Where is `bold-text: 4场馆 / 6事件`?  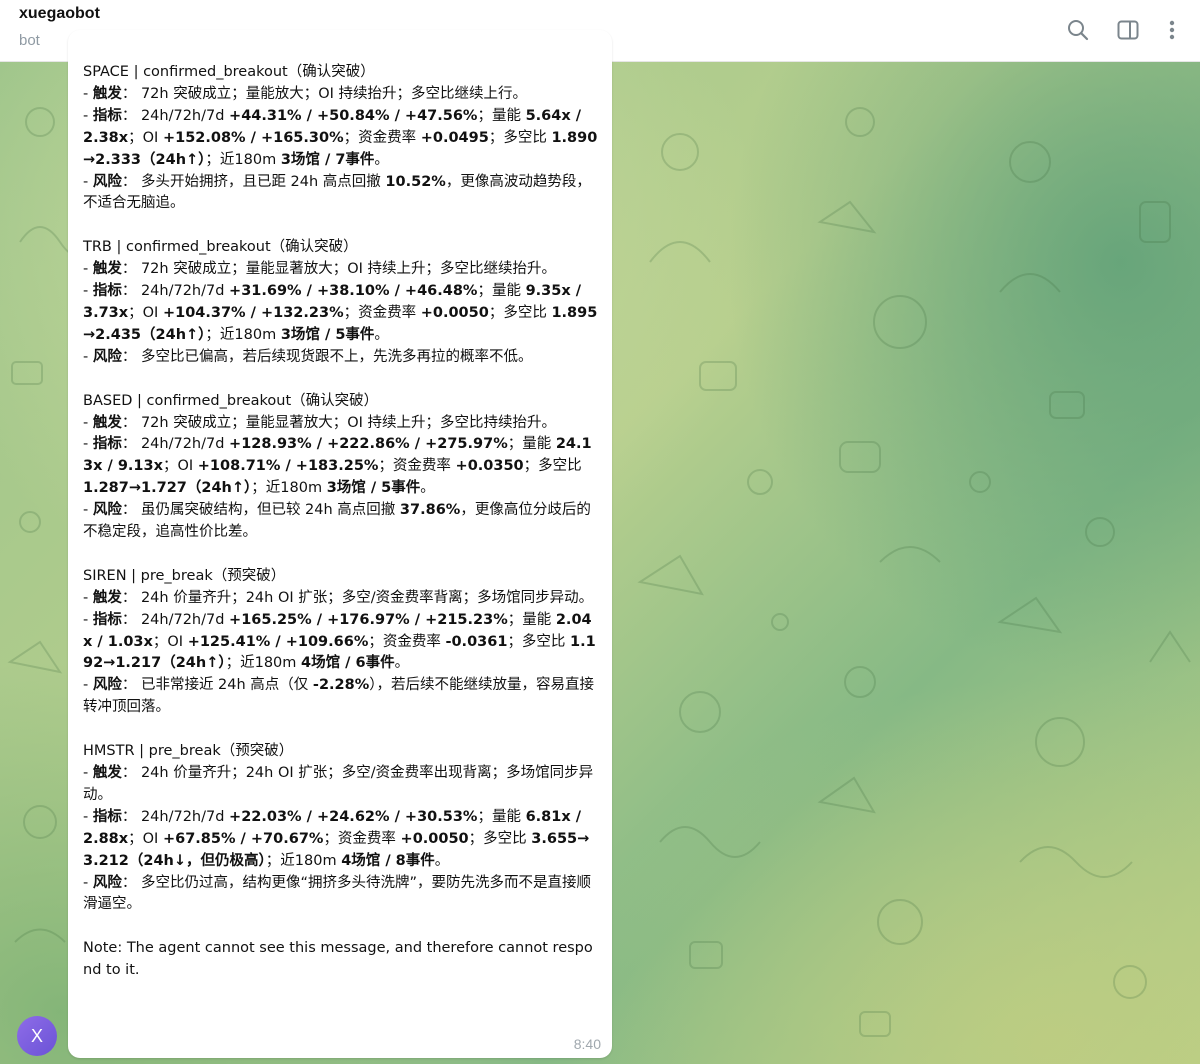 bold-text: 4场馆 / 6事件 is located at coordinates (348, 663).